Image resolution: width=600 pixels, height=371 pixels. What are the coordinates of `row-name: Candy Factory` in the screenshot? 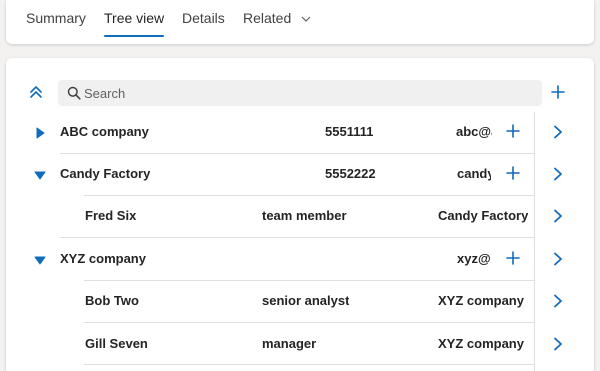 It's located at (105, 173).